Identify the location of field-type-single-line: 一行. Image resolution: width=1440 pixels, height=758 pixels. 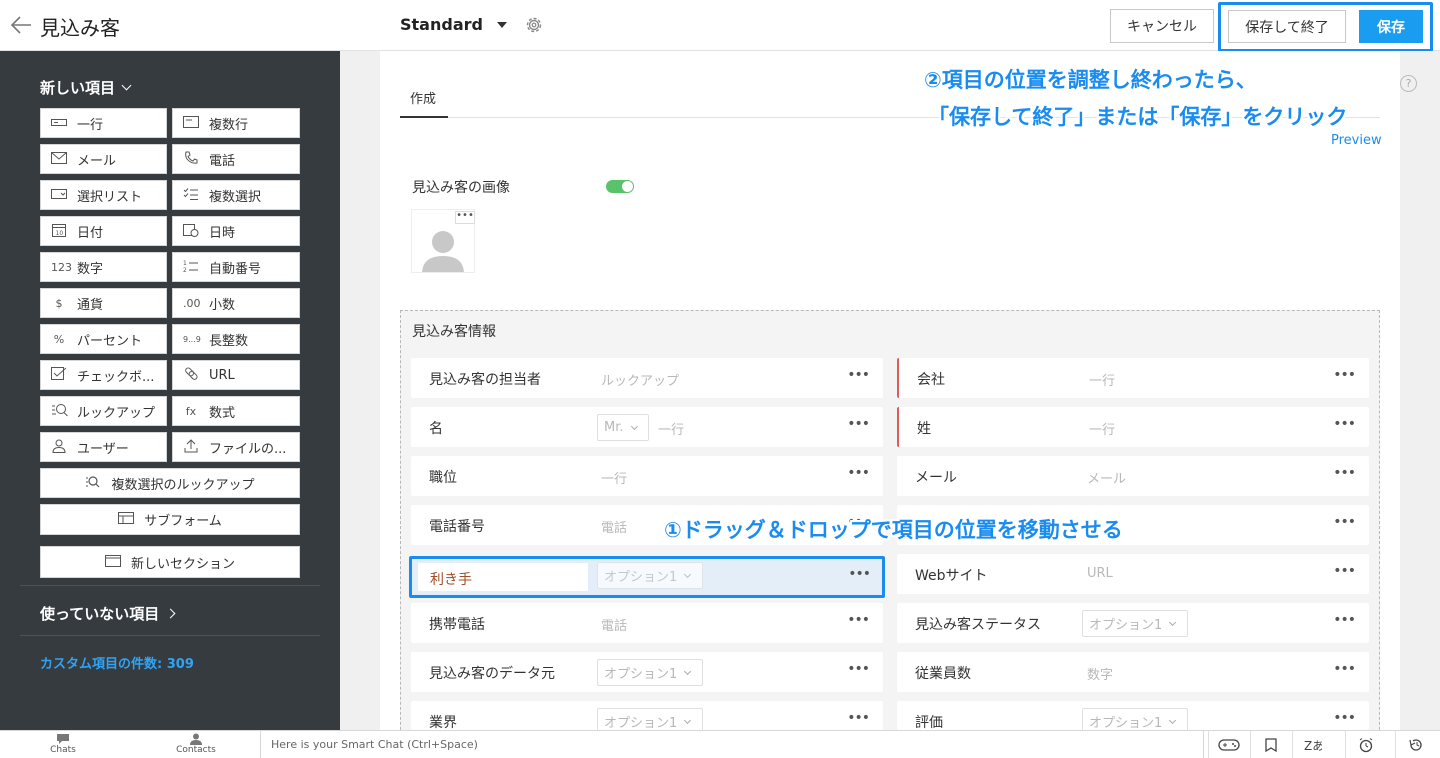
(103, 123).